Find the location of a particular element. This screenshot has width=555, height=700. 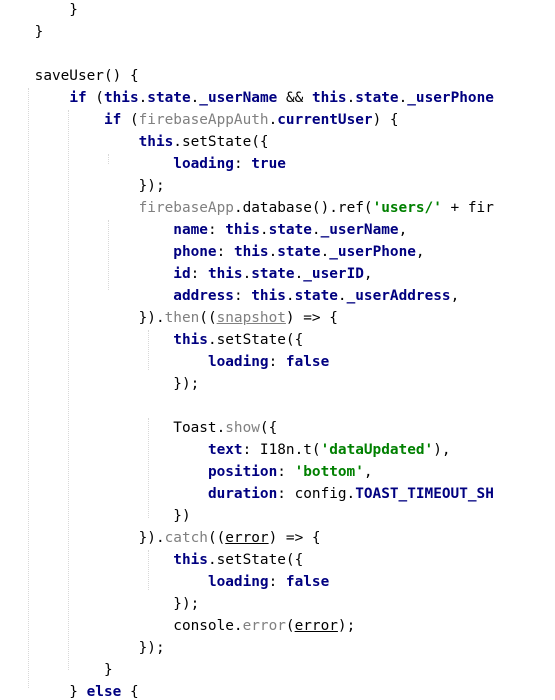

code-line: text: I18n.t('dataUpdated'), is located at coordinates (247, 450).